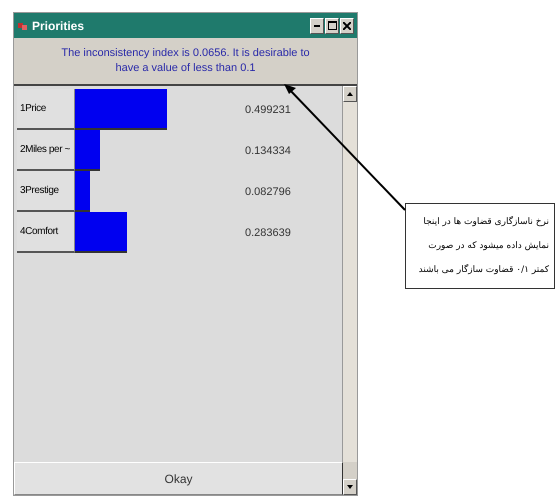  What do you see at coordinates (488, 246) in the screenshot?
I see `annotation-text: نمایش داده میشود که در صورت` at bounding box center [488, 246].